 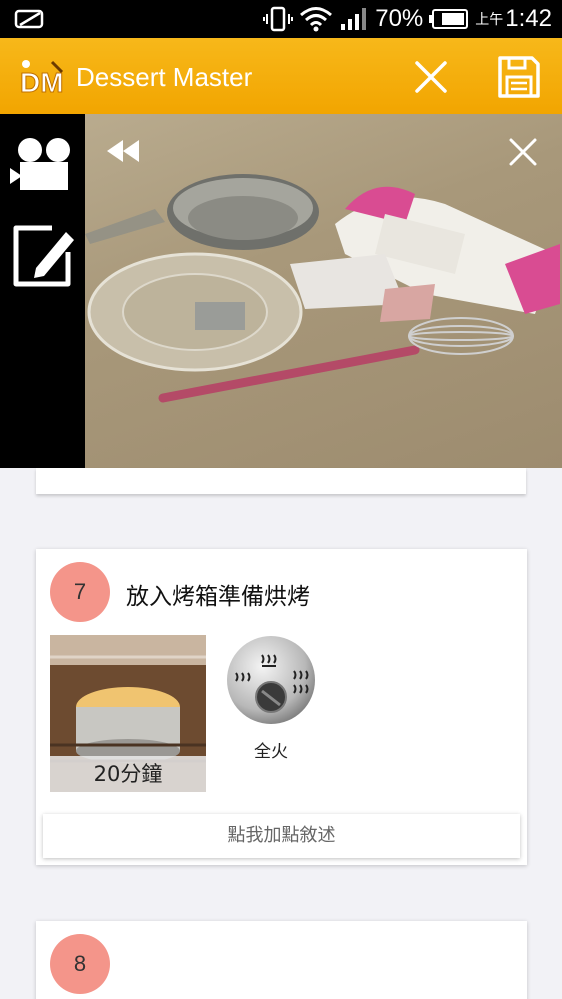 What do you see at coordinates (278, 19) in the screenshot?
I see `vibrate-icon` at bounding box center [278, 19].